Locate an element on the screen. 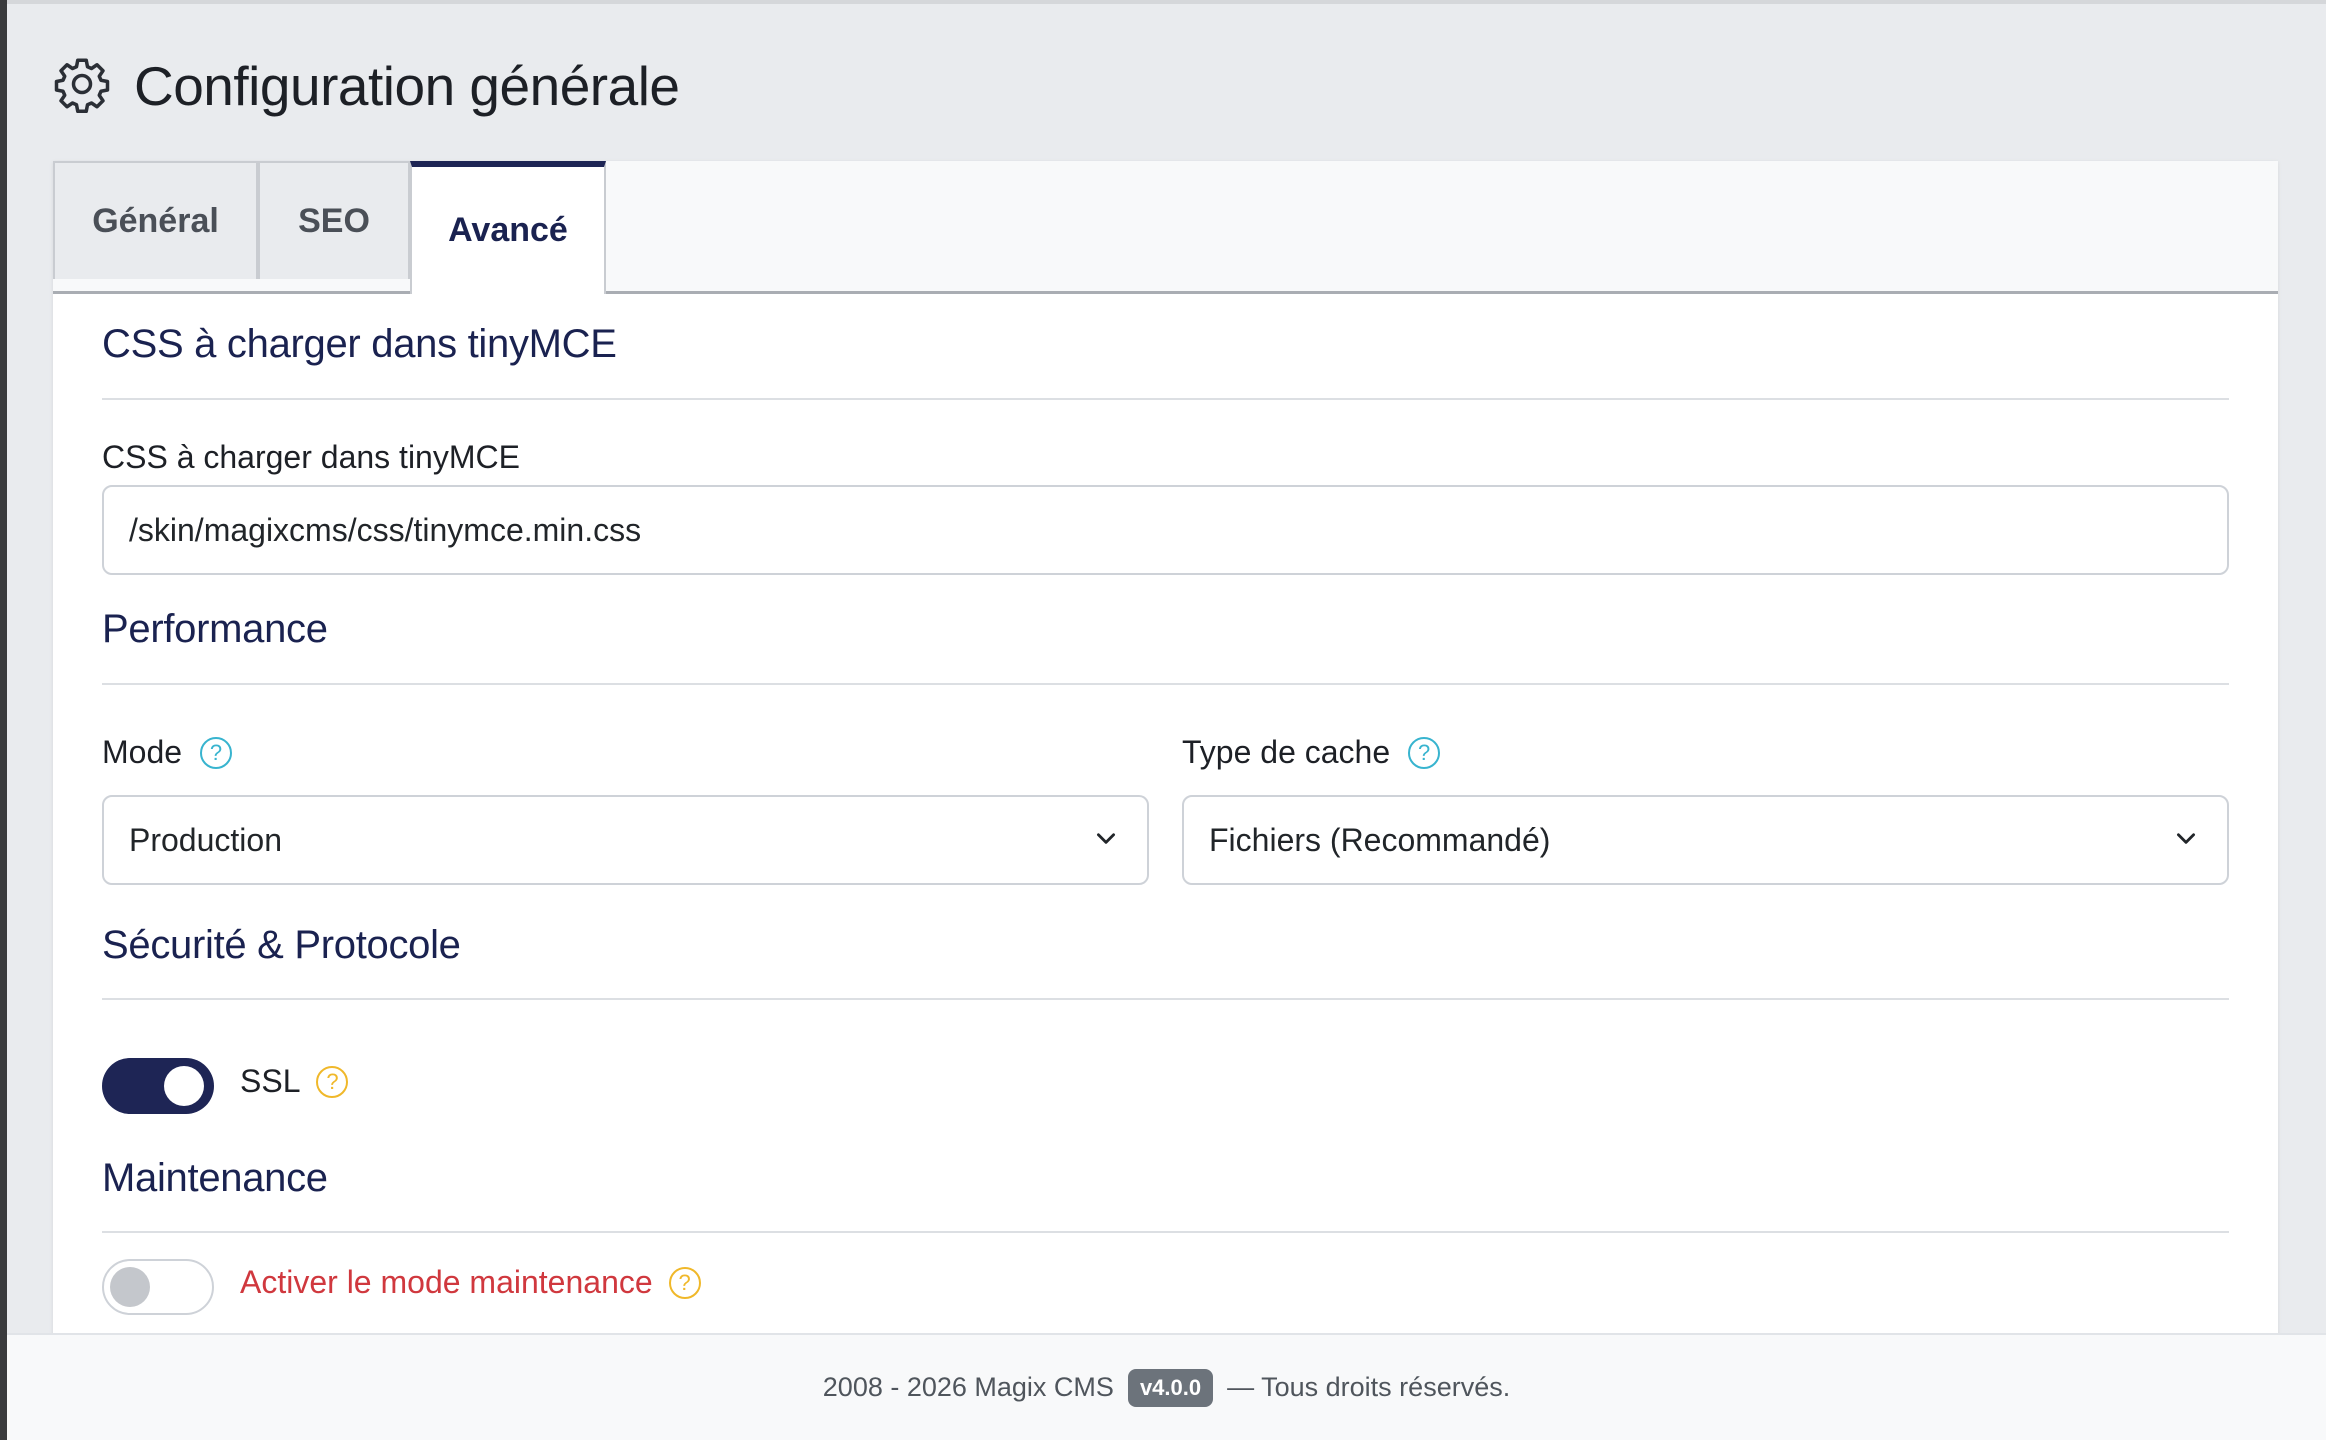 The width and height of the screenshot is (2326, 1440). version-badge: v4.0.0 is located at coordinates (1170, 1387).